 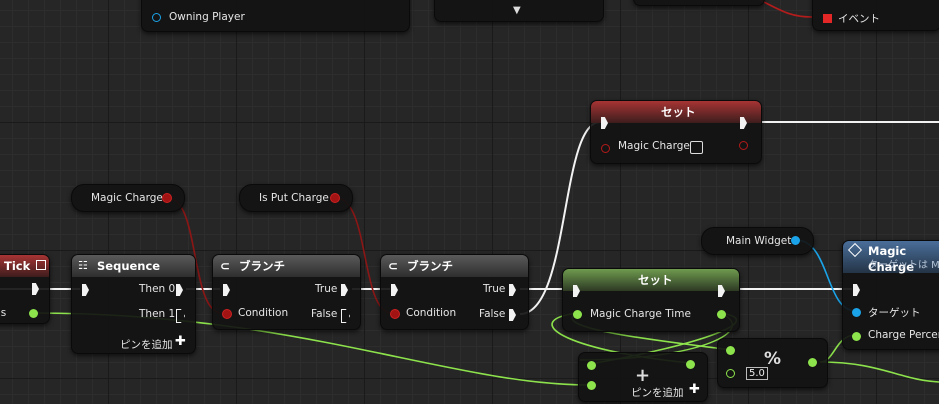 I want to click on branch1-title: ブランチ, so click(x=262, y=266).